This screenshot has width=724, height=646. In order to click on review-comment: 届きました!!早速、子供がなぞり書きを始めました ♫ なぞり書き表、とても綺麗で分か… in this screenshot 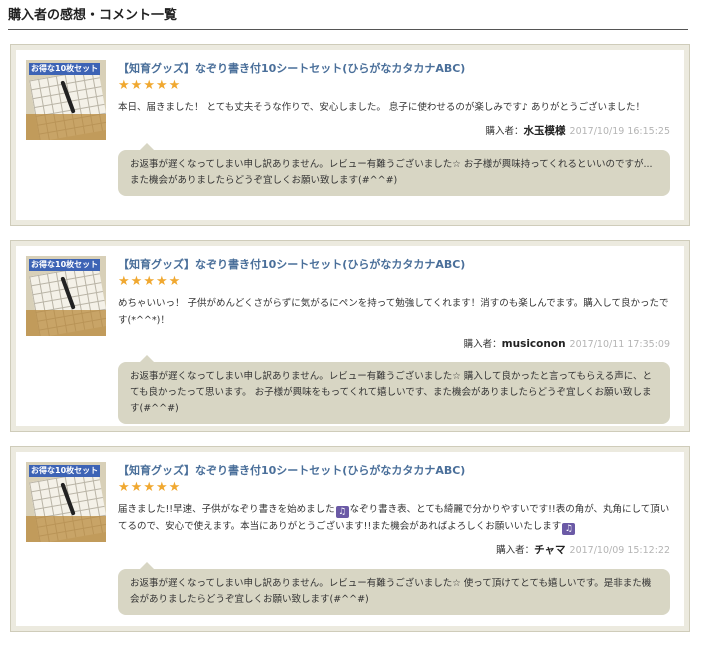, I will do `click(394, 518)`.